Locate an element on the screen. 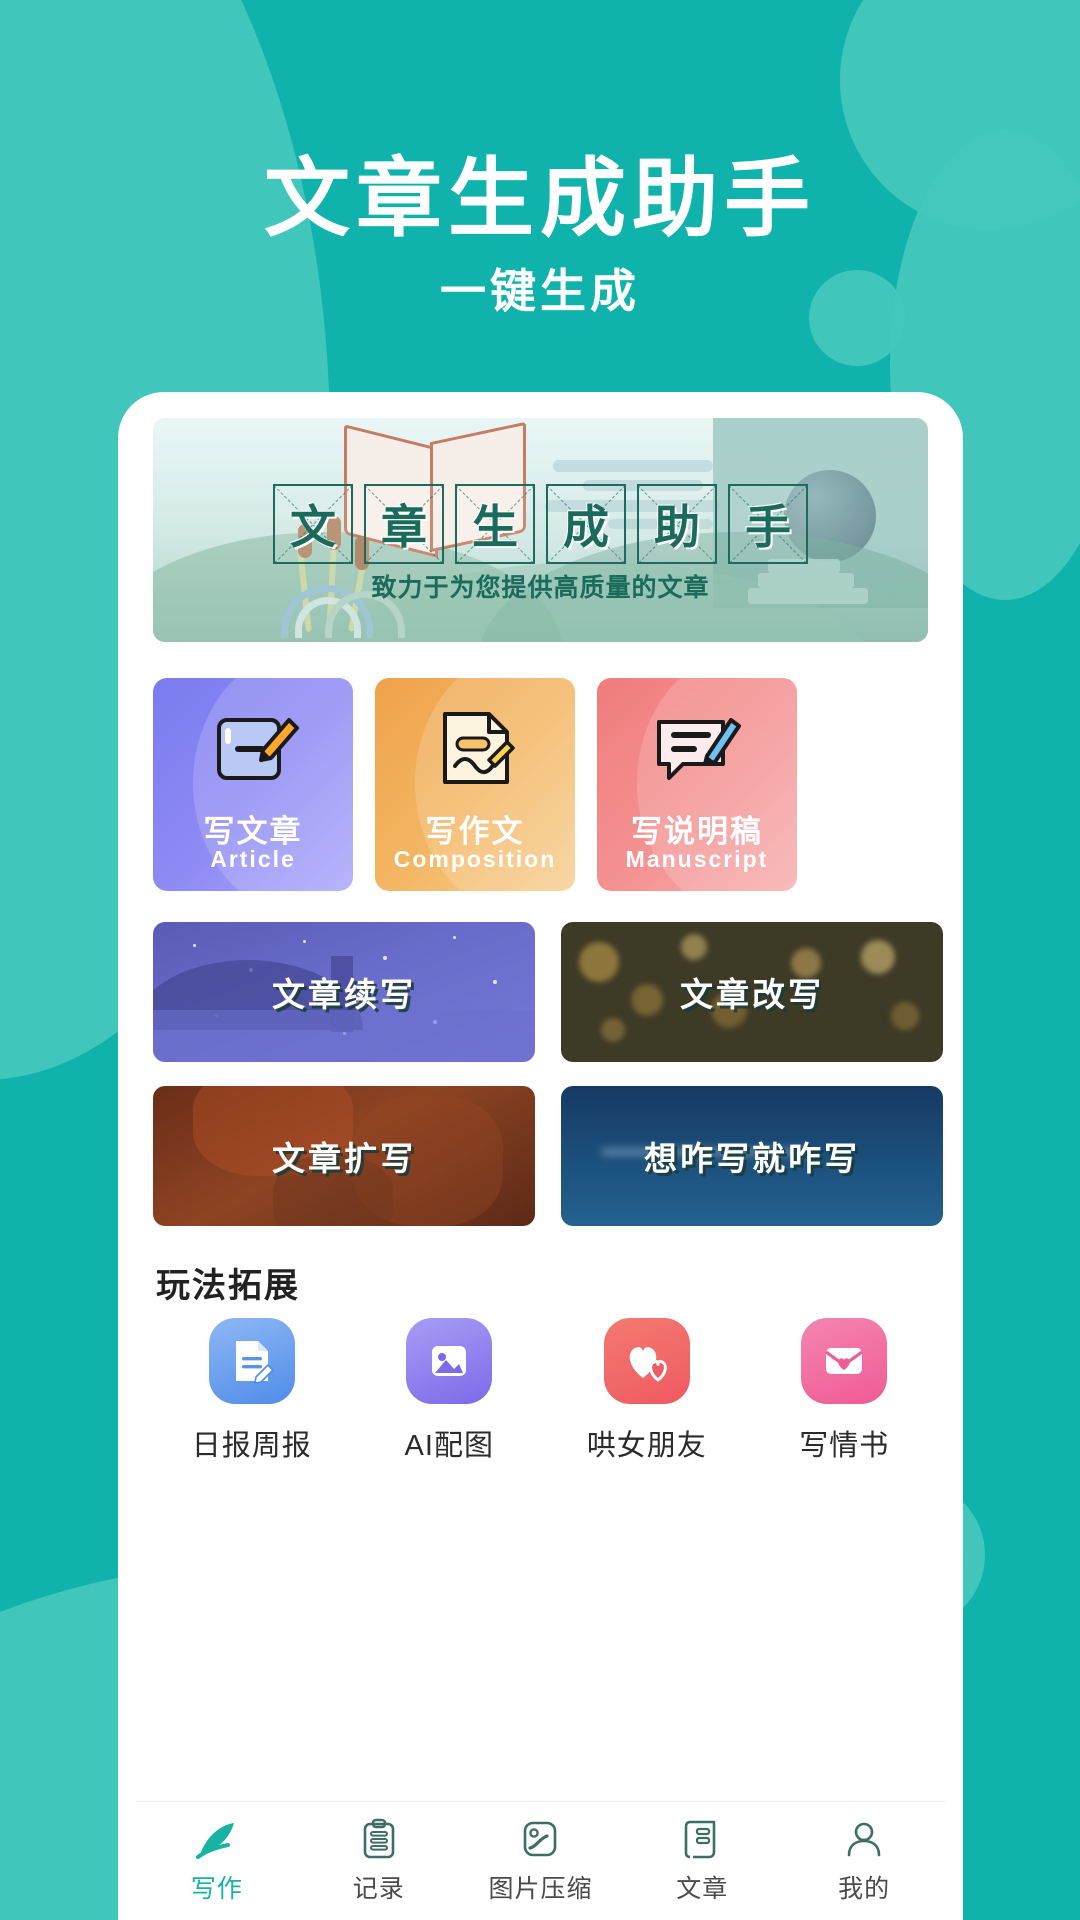  image-card-label: 想咋写就咋写 is located at coordinates (752, 1158).